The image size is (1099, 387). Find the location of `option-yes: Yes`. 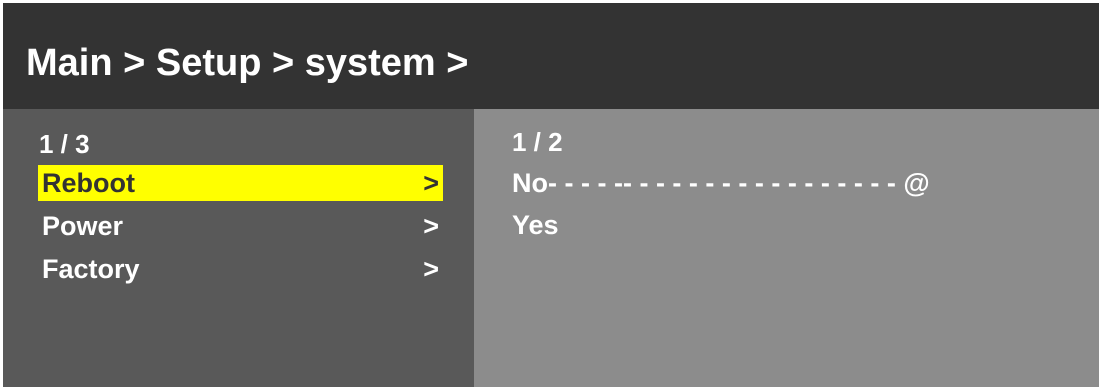

option-yes: Yes is located at coordinates (535, 225).